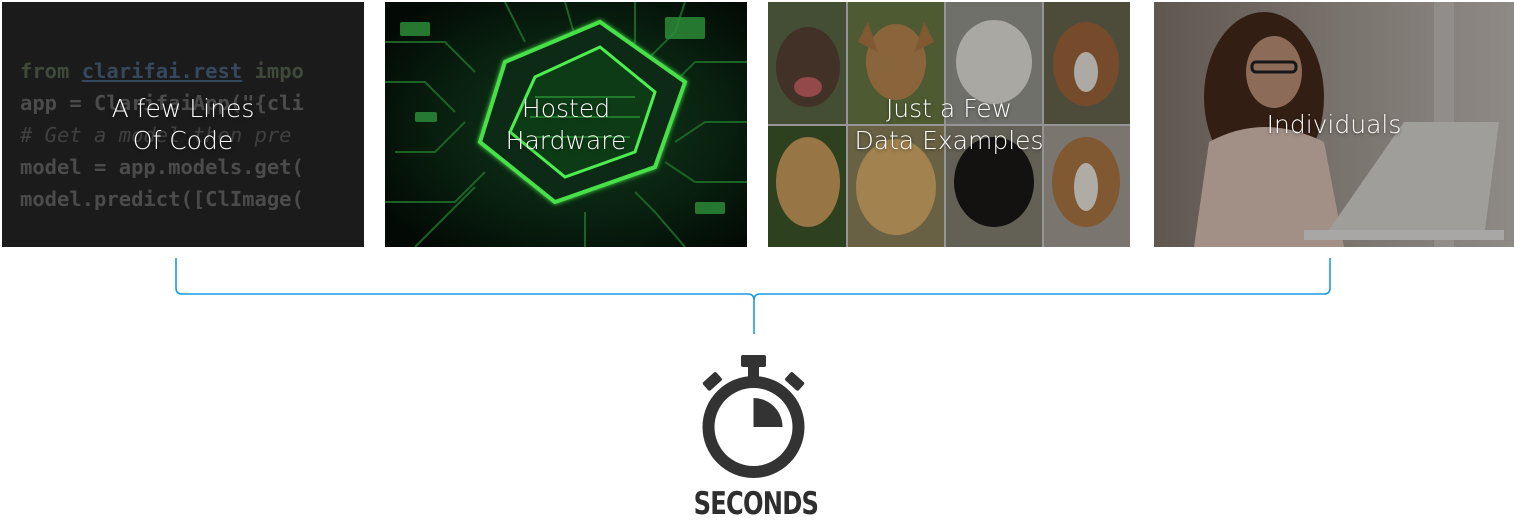  Describe the element at coordinates (566, 108) in the screenshot. I see `caption-line: Hosted` at that location.